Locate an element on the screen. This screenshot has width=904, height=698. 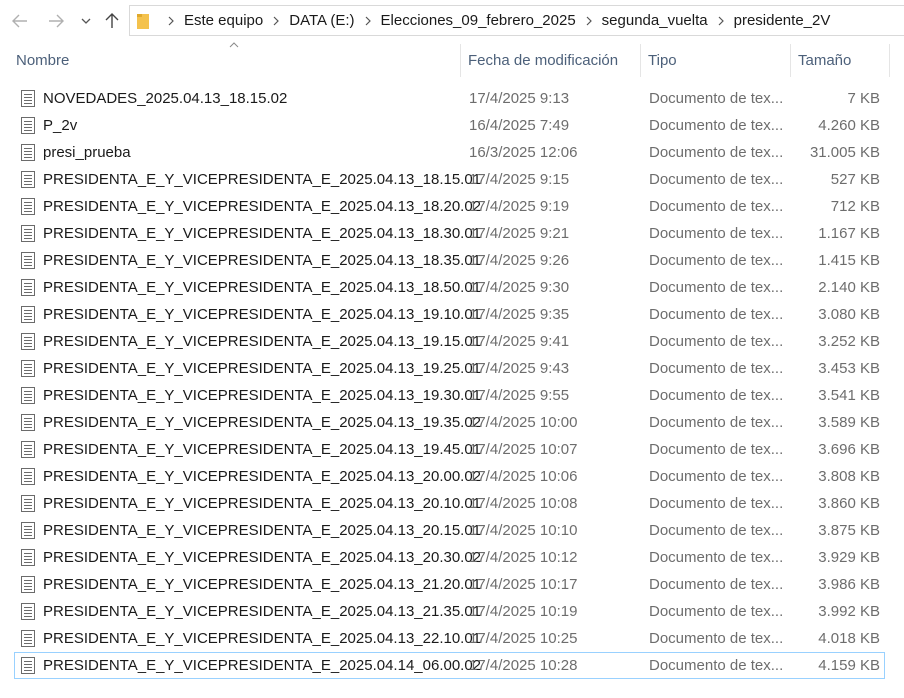
file-date: 17/4/2025 9:15 is located at coordinates (519, 179).